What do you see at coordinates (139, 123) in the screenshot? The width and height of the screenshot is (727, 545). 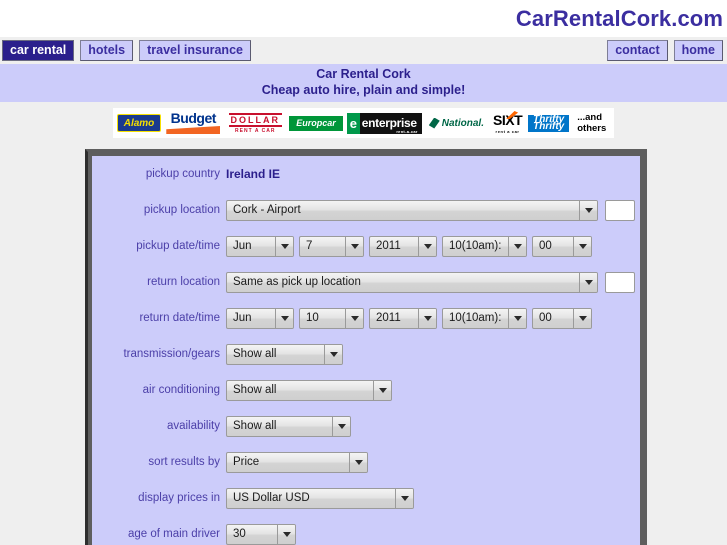 I see `alamo-logo: Alamo` at bounding box center [139, 123].